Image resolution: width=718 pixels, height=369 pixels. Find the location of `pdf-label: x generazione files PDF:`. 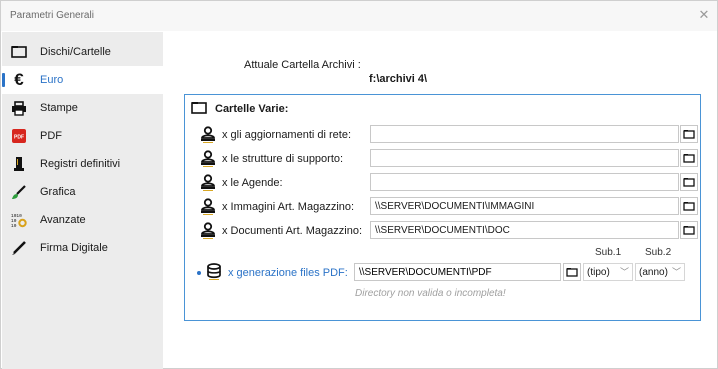

pdf-label: x generazione files PDF: is located at coordinates (288, 273).